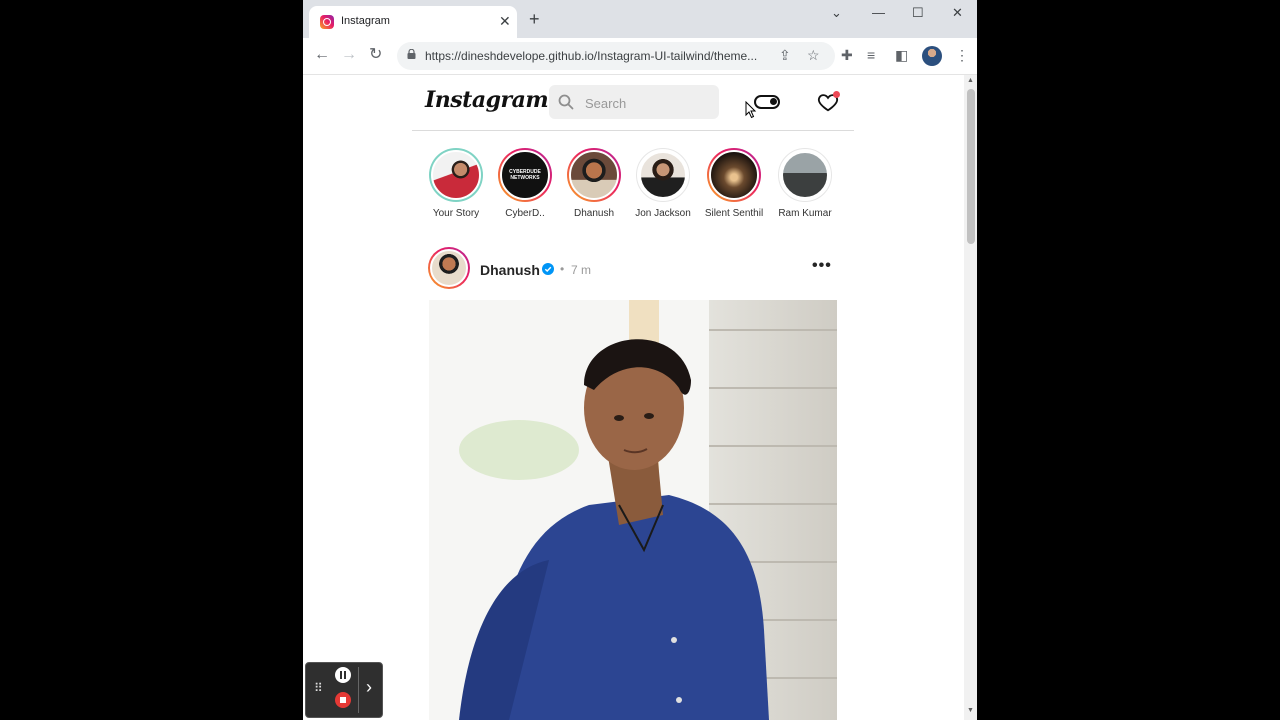 Image resolution: width=1280 pixels, height=720 pixels. What do you see at coordinates (633, 130) in the screenshot?
I see `header-divider` at bounding box center [633, 130].